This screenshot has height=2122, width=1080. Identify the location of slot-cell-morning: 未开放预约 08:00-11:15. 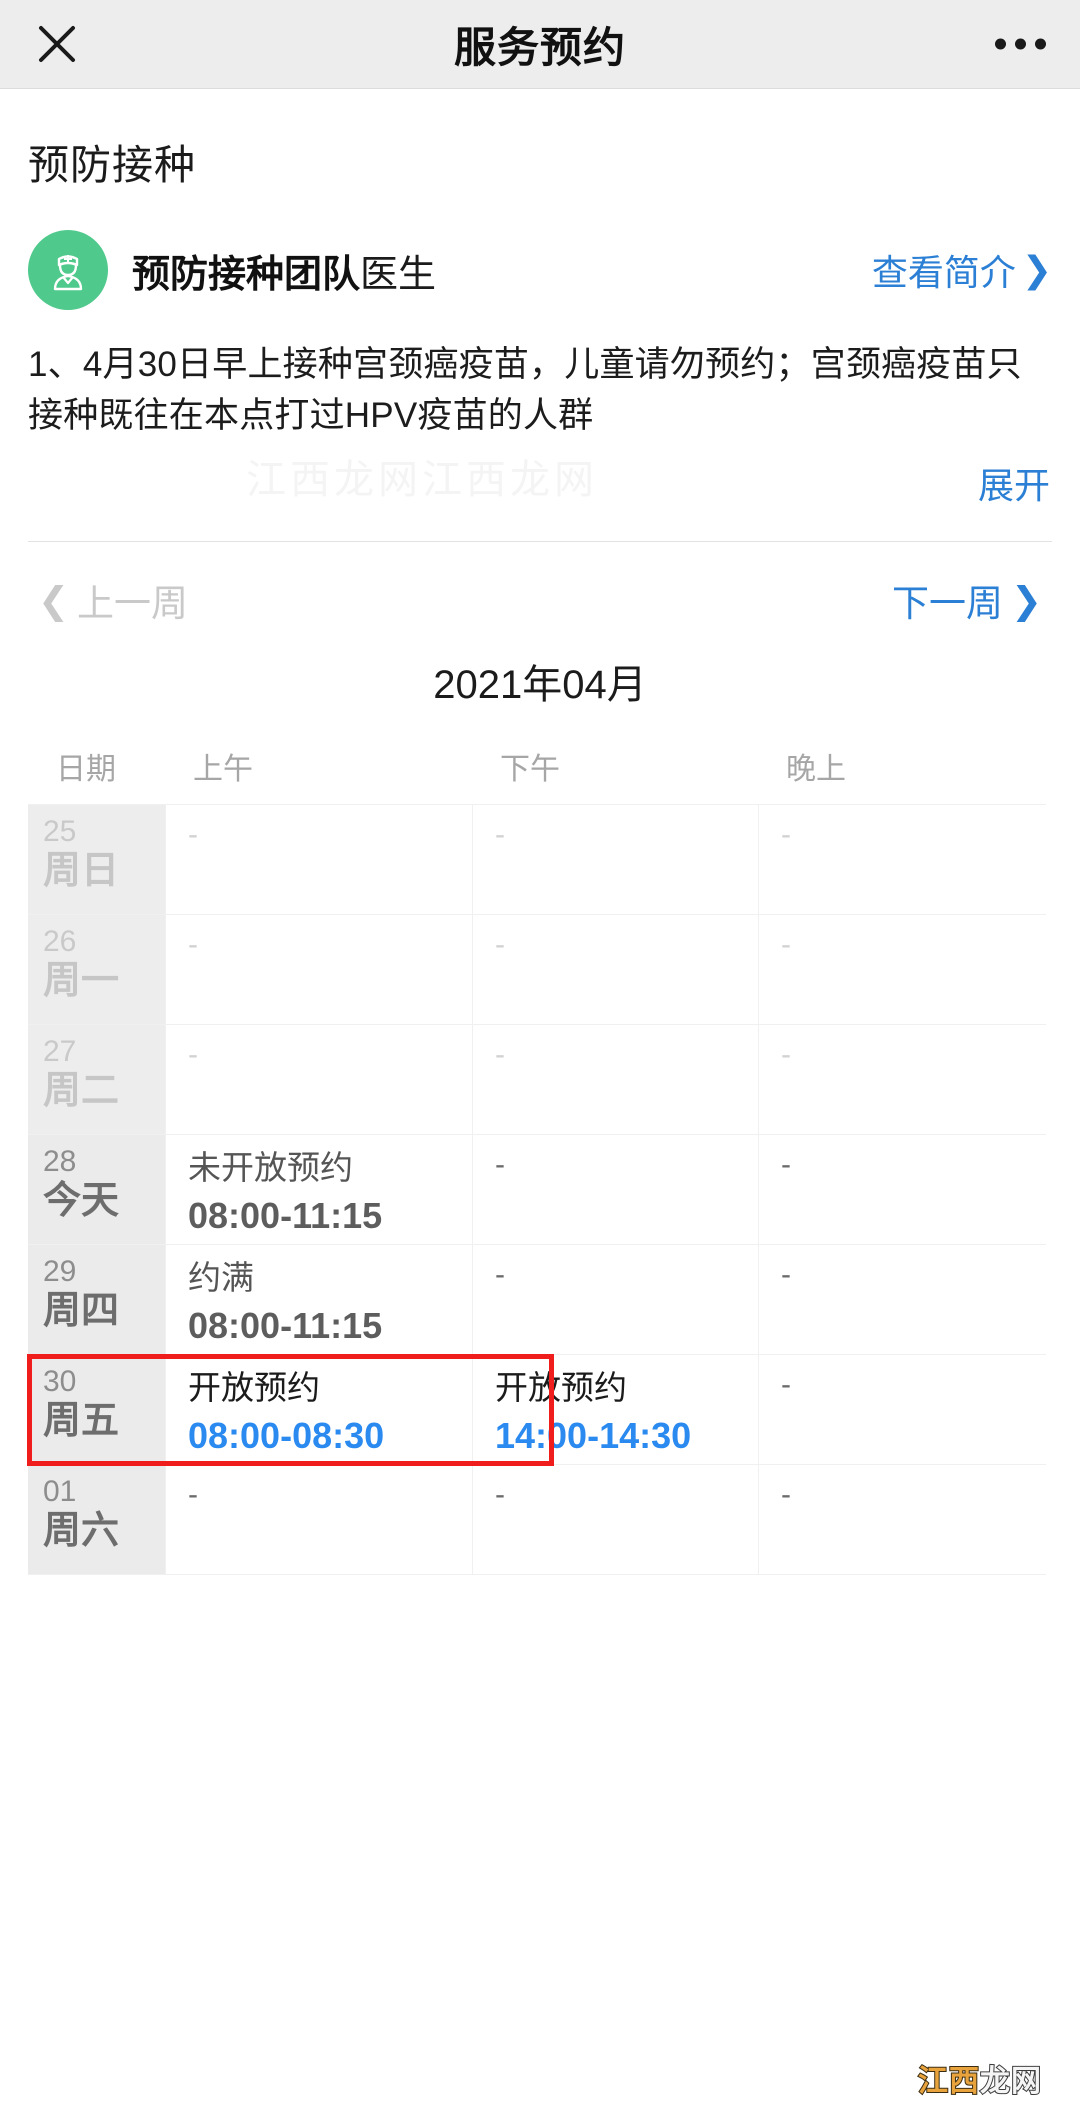
(318, 1190).